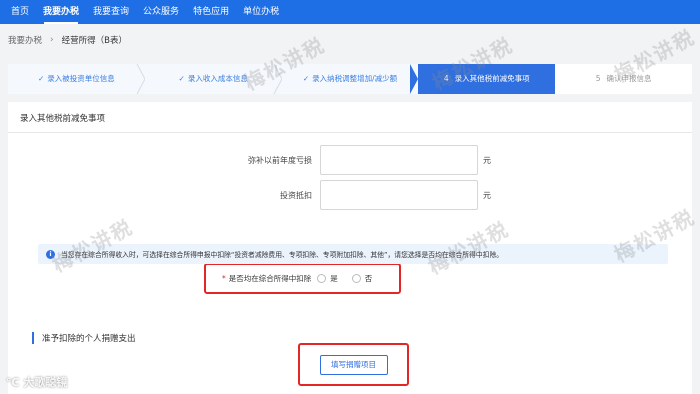 The width and height of the screenshot is (700, 394). Describe the element at coordinates (33, 338) in the screenshot. I see `section-accent-bar` at that location.